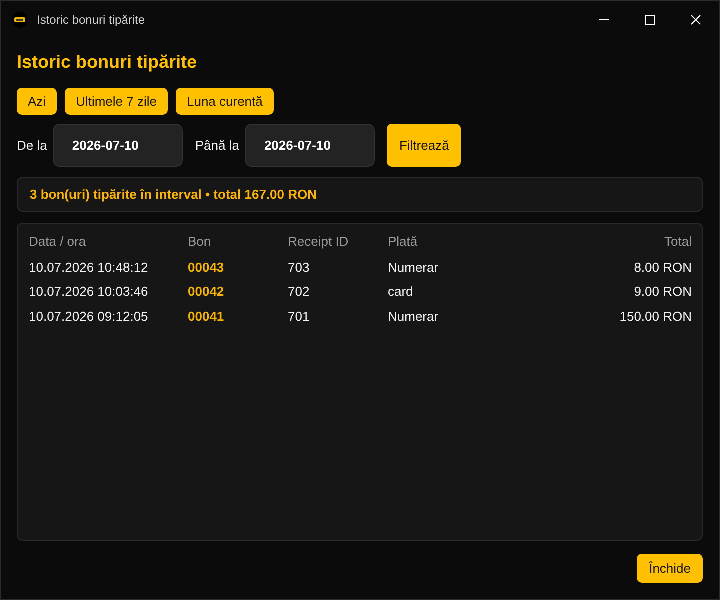 The height and width of the screenshot is (600, 720). Describe the element at coordinates (299, 291) in the screenshot. I see `table-cell-text: 702` at that location.